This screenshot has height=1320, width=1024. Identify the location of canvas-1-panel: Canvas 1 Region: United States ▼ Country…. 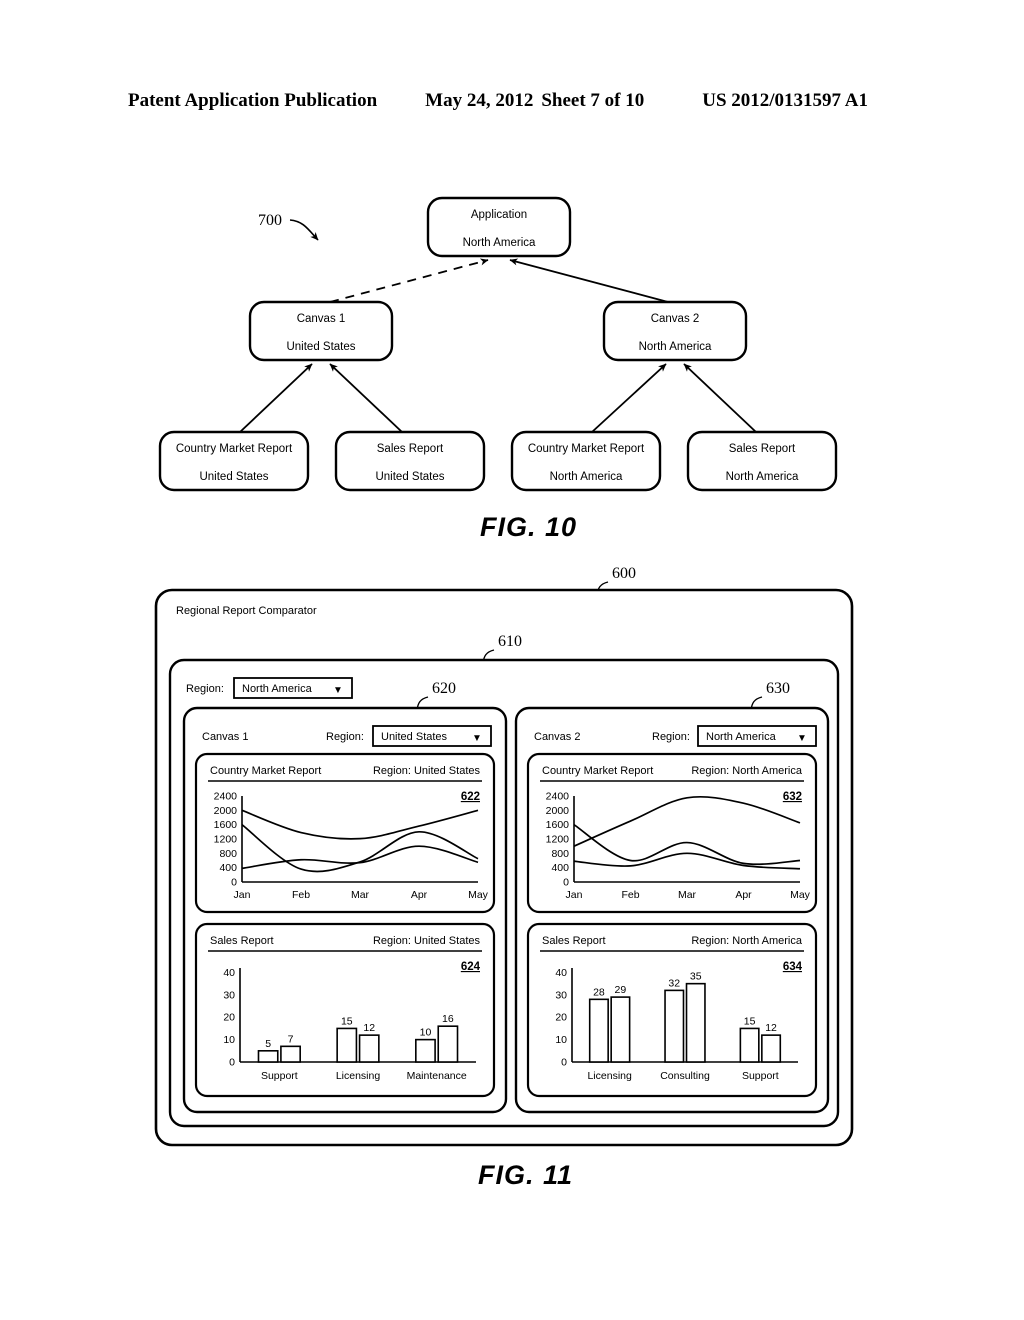
(345, 910).